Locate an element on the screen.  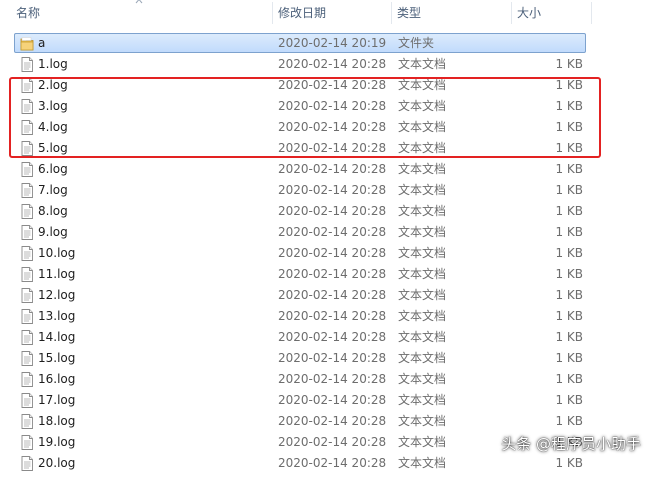
file-name: 14.log is located at coordinates (57, 337).